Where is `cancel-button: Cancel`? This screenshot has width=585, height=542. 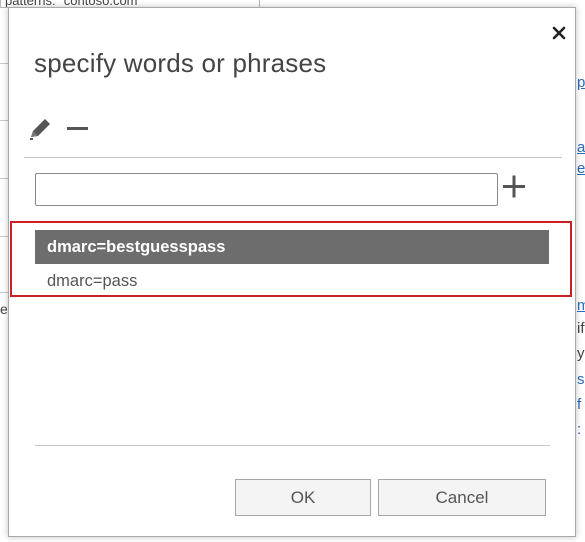
cancel-button: Cancel is located at coordinates (462, 497).